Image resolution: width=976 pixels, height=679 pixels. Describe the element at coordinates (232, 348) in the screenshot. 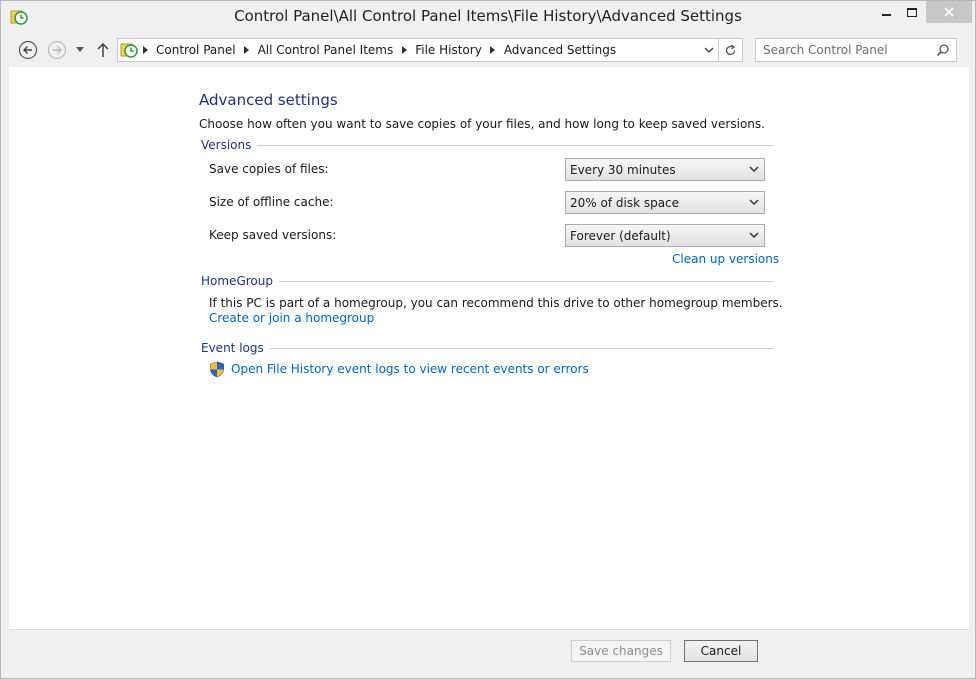

I see `event-logs-header-label: Event logs` at that location.